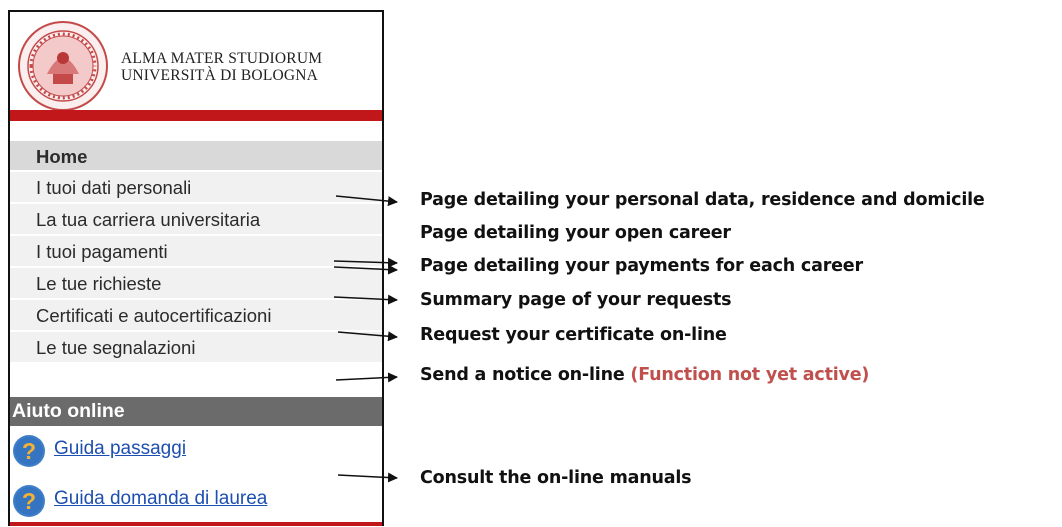 This screenshot has width=1062, height=527. I want to click on university-seal-icon, so click(63, 66).